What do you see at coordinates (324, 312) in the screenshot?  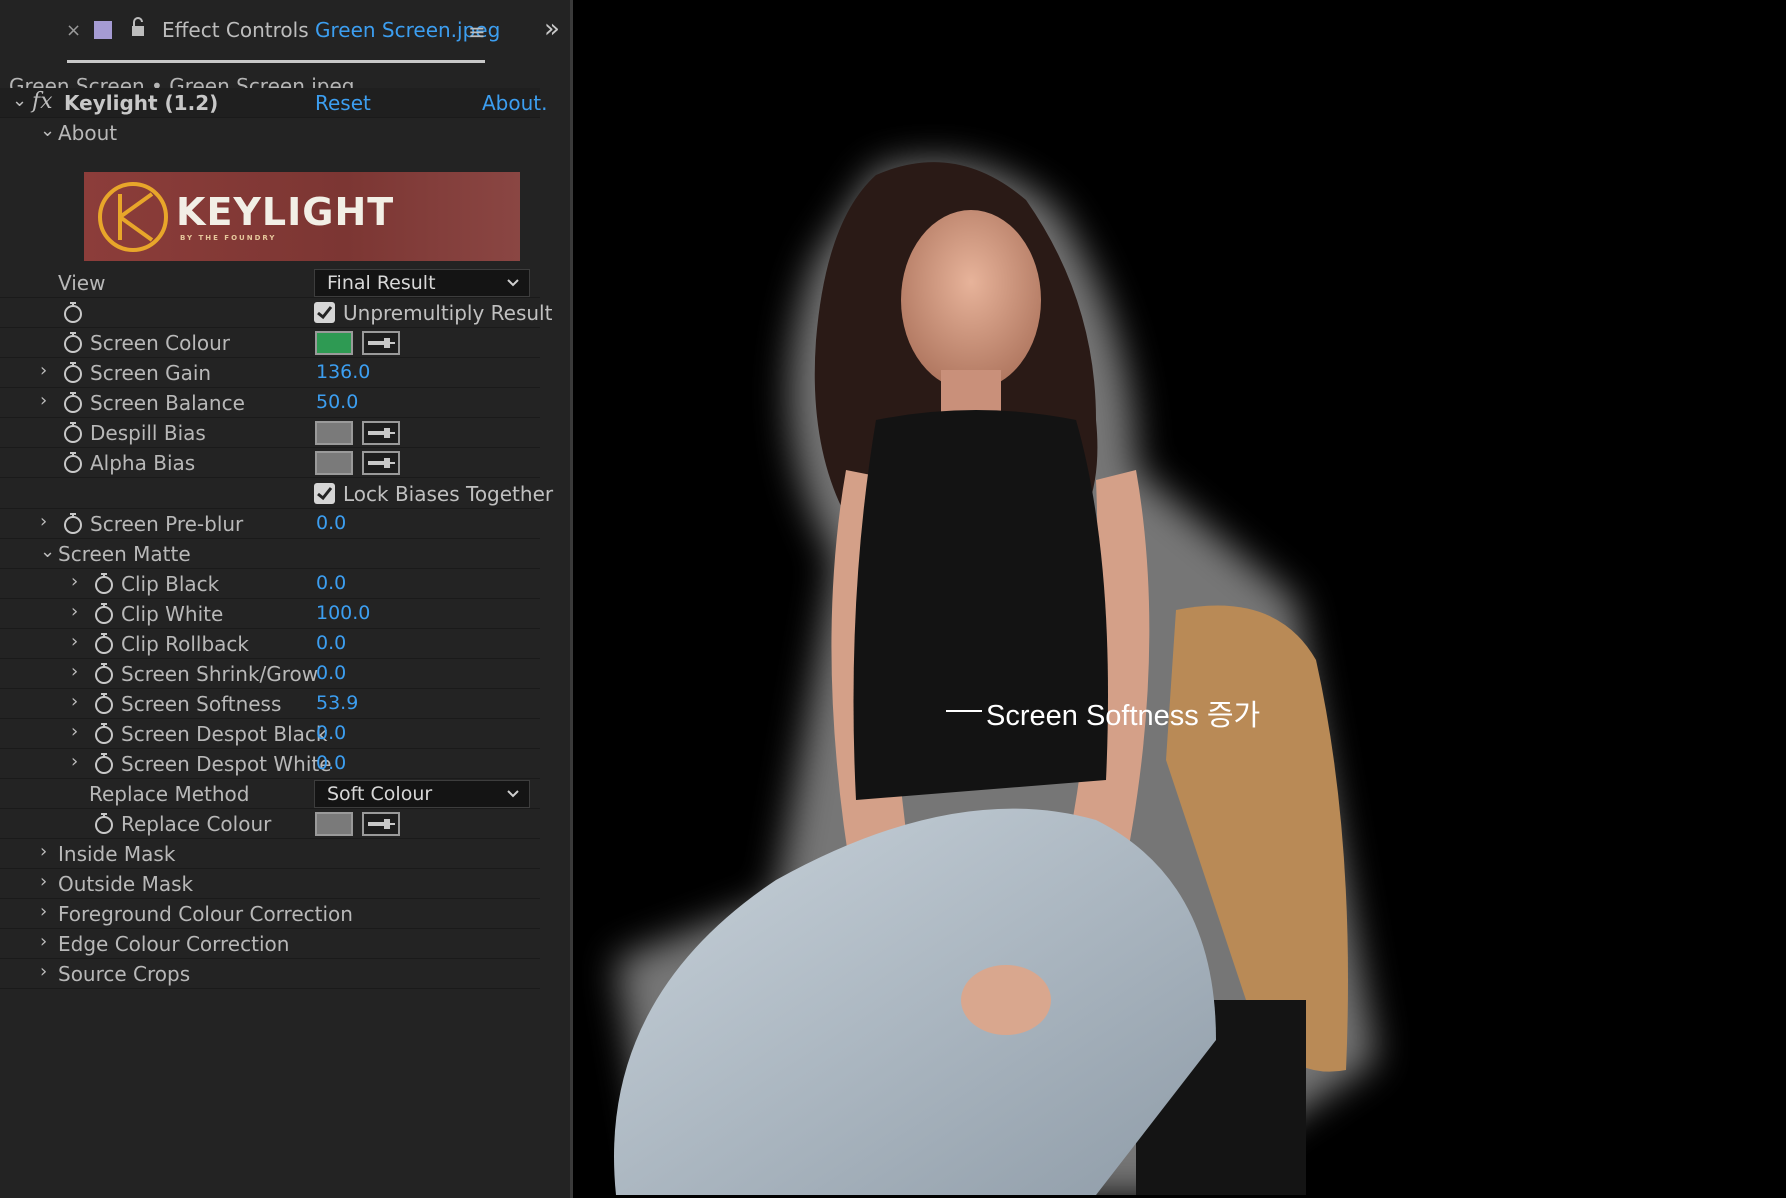 I see `unpremultiply-checkbox` at bounding box center [324, 312].